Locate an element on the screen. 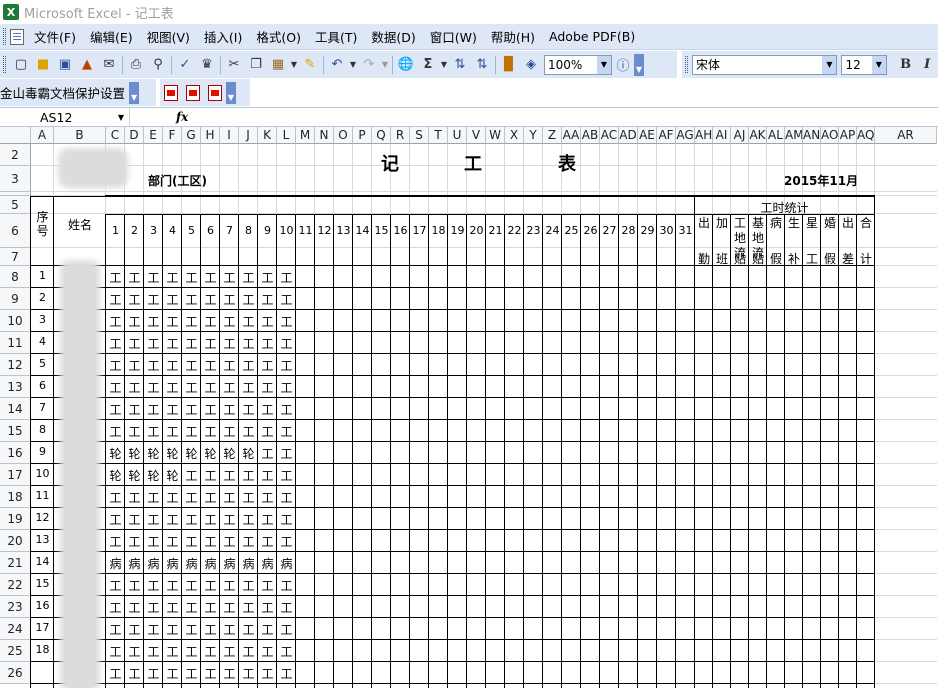 This screenshot has height=688, width=938. column-header-ap: AP is located at coordinates (848, 135).